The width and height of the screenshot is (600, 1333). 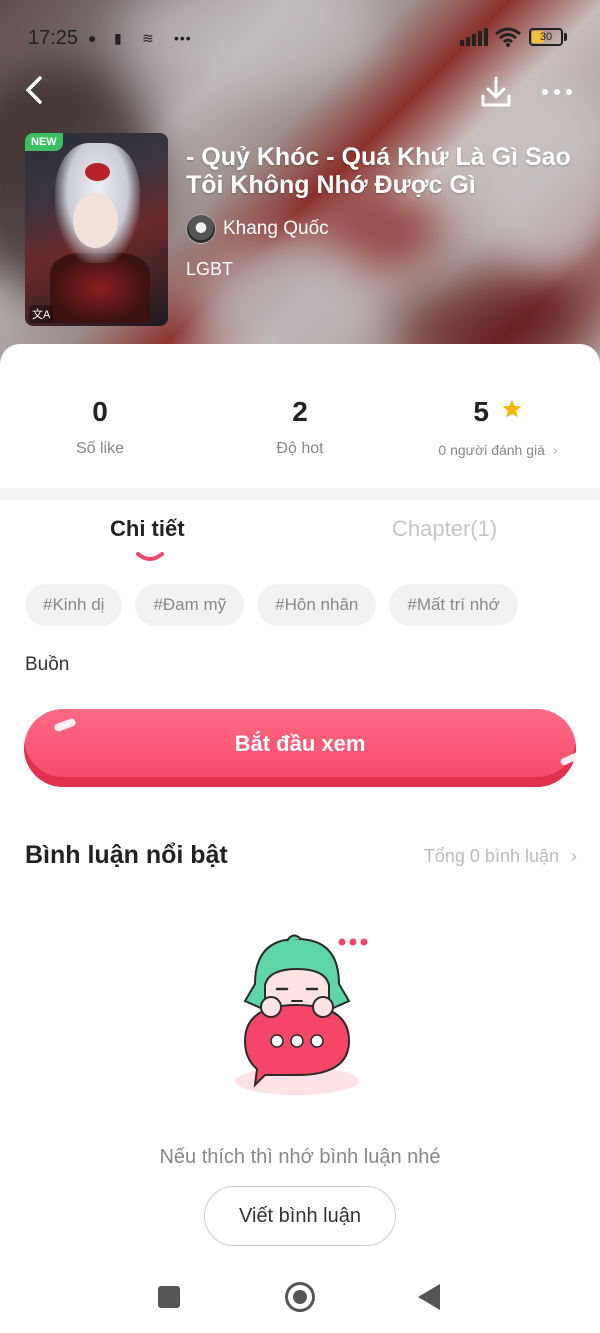 I want to click on tab-chapters: Chapter(1), so click(x=444, y=529).